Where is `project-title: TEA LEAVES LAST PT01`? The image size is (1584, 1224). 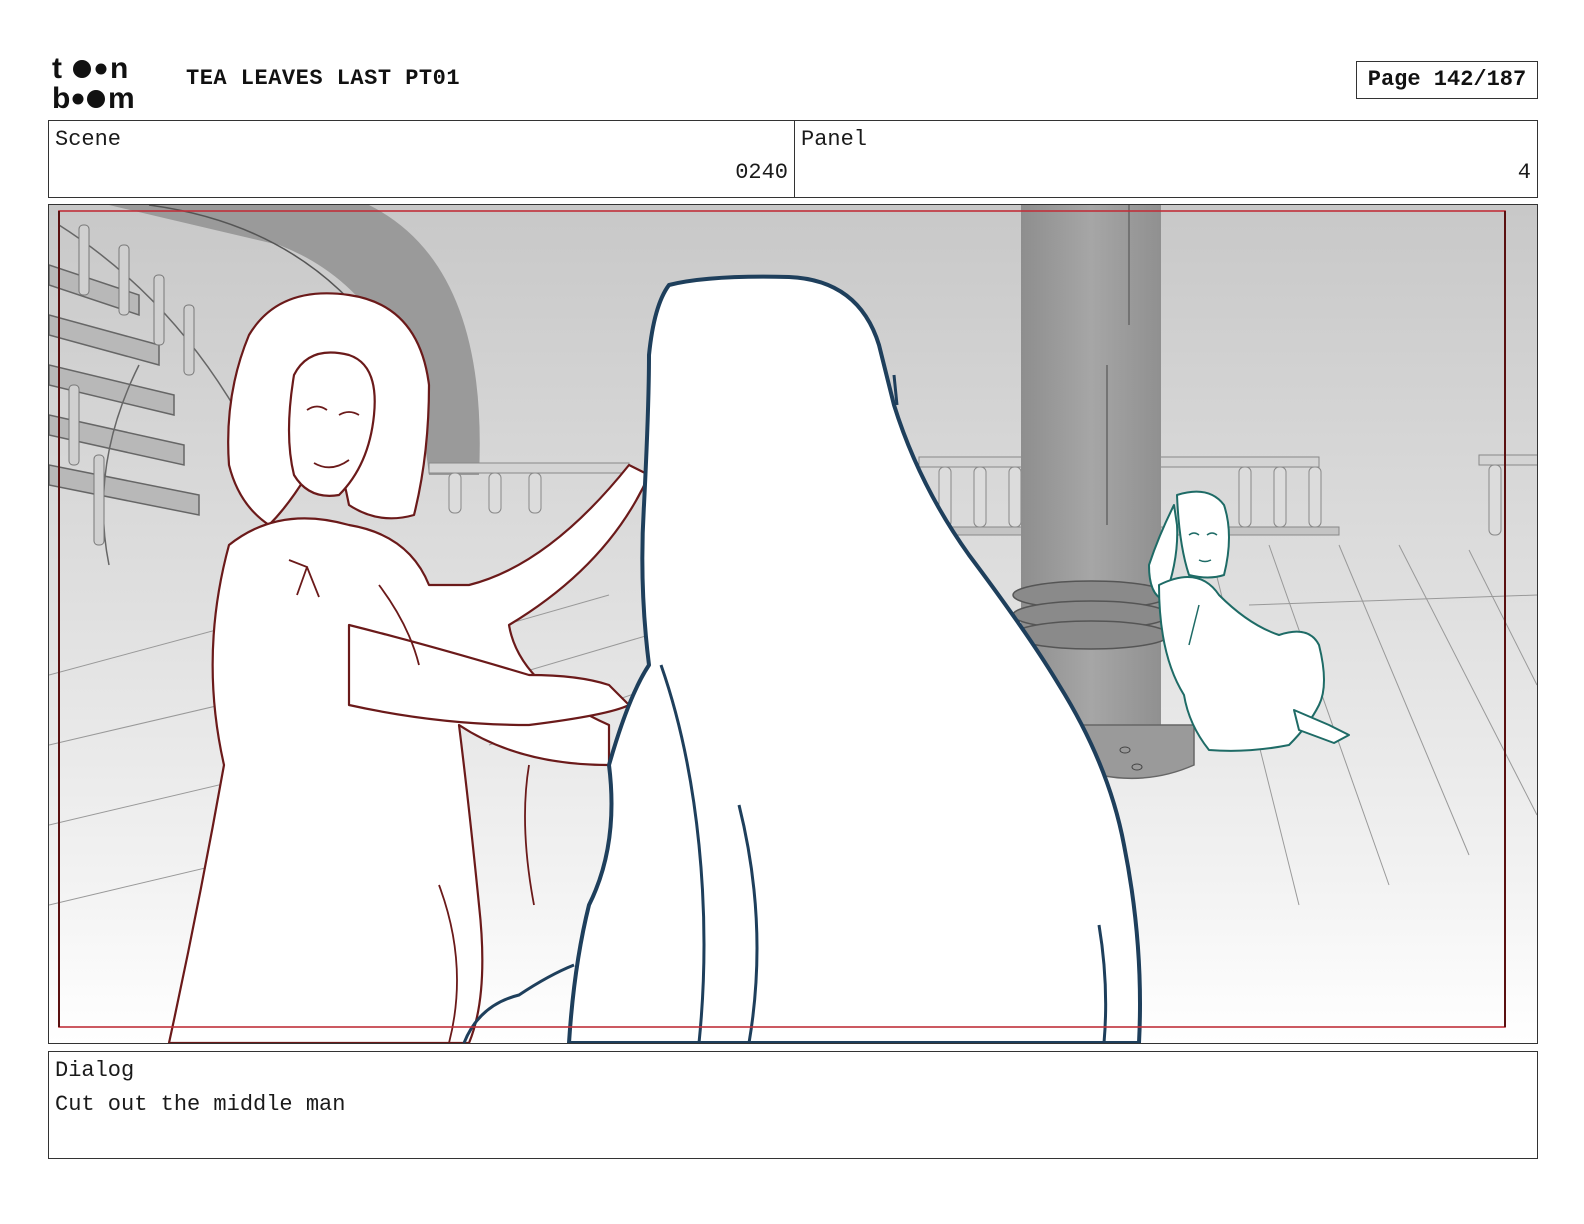
project-title: TEA LEAVES LAST PT01 is located at coordinates (323, 78).